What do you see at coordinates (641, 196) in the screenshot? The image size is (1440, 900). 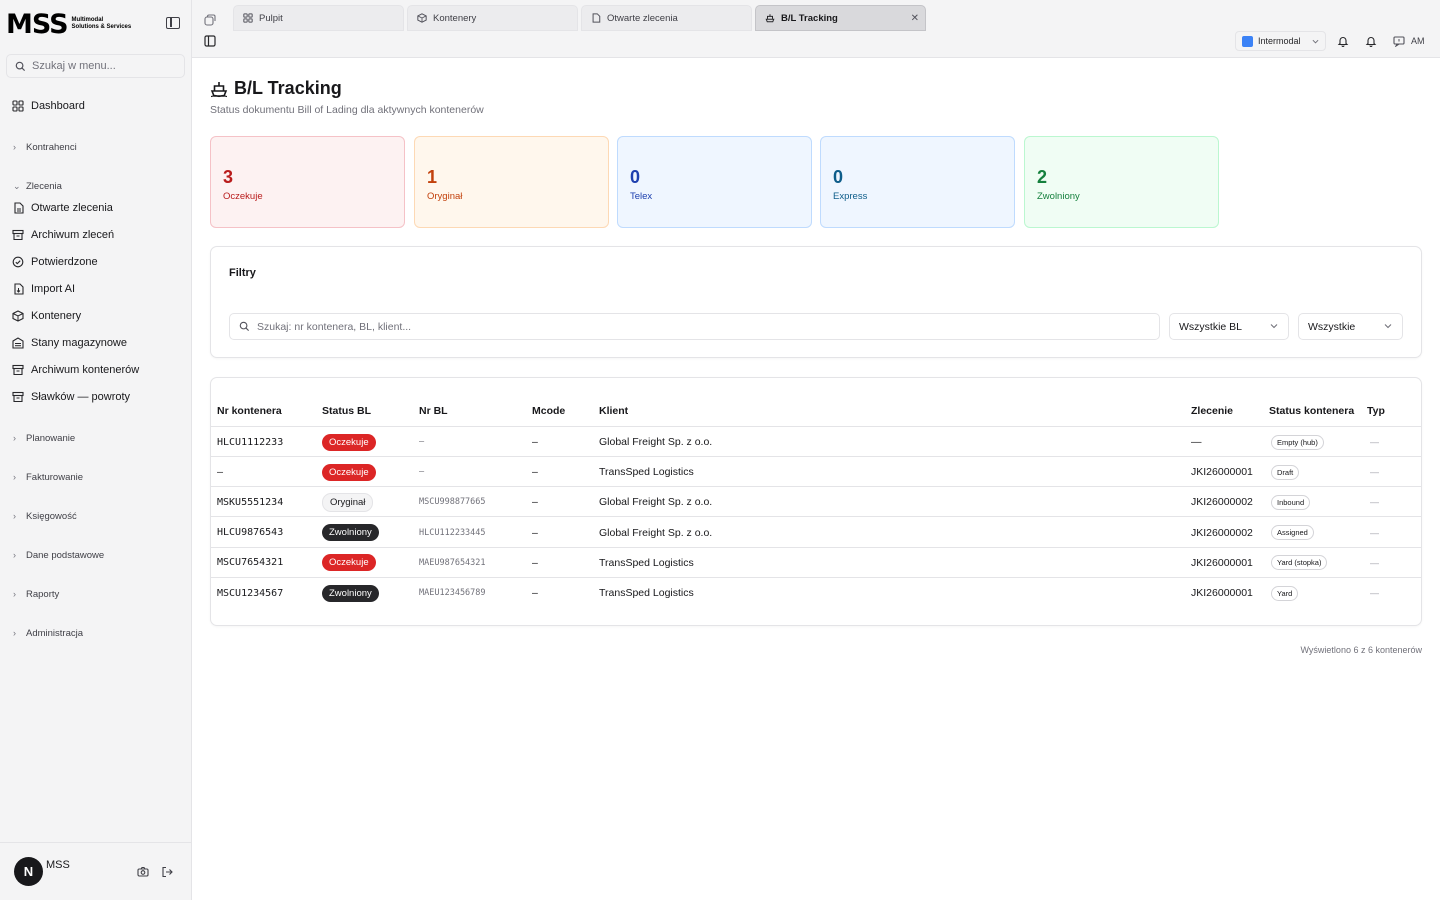 I see `stat-label: Telex` at bounding box center [641, 196].